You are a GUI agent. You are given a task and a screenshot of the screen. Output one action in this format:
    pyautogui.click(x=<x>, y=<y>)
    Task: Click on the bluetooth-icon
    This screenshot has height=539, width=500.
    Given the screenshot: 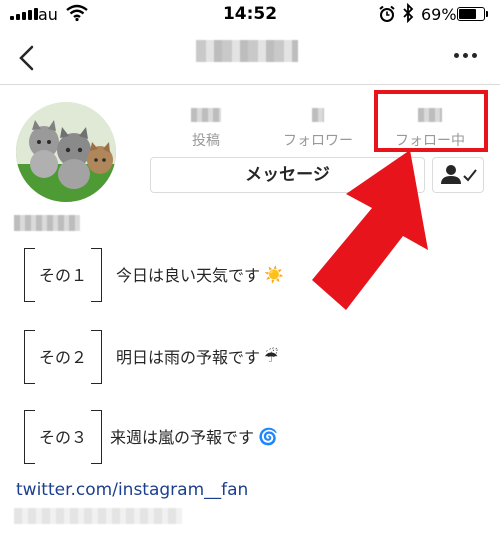 What is the action you would take?
    pyautogui.click(x=408, y=14)
    